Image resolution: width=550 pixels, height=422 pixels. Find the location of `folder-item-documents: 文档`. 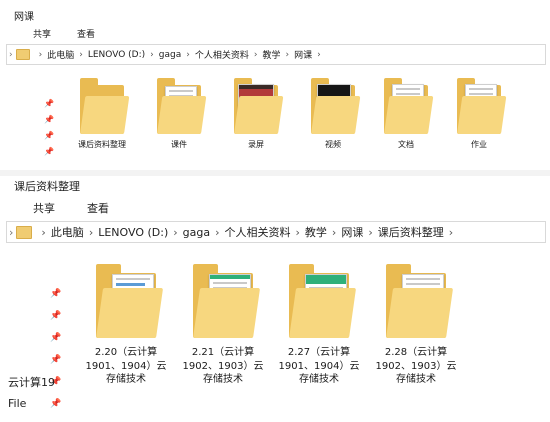

folder-item-documents: 文档 is located at coordinates (406, 114).